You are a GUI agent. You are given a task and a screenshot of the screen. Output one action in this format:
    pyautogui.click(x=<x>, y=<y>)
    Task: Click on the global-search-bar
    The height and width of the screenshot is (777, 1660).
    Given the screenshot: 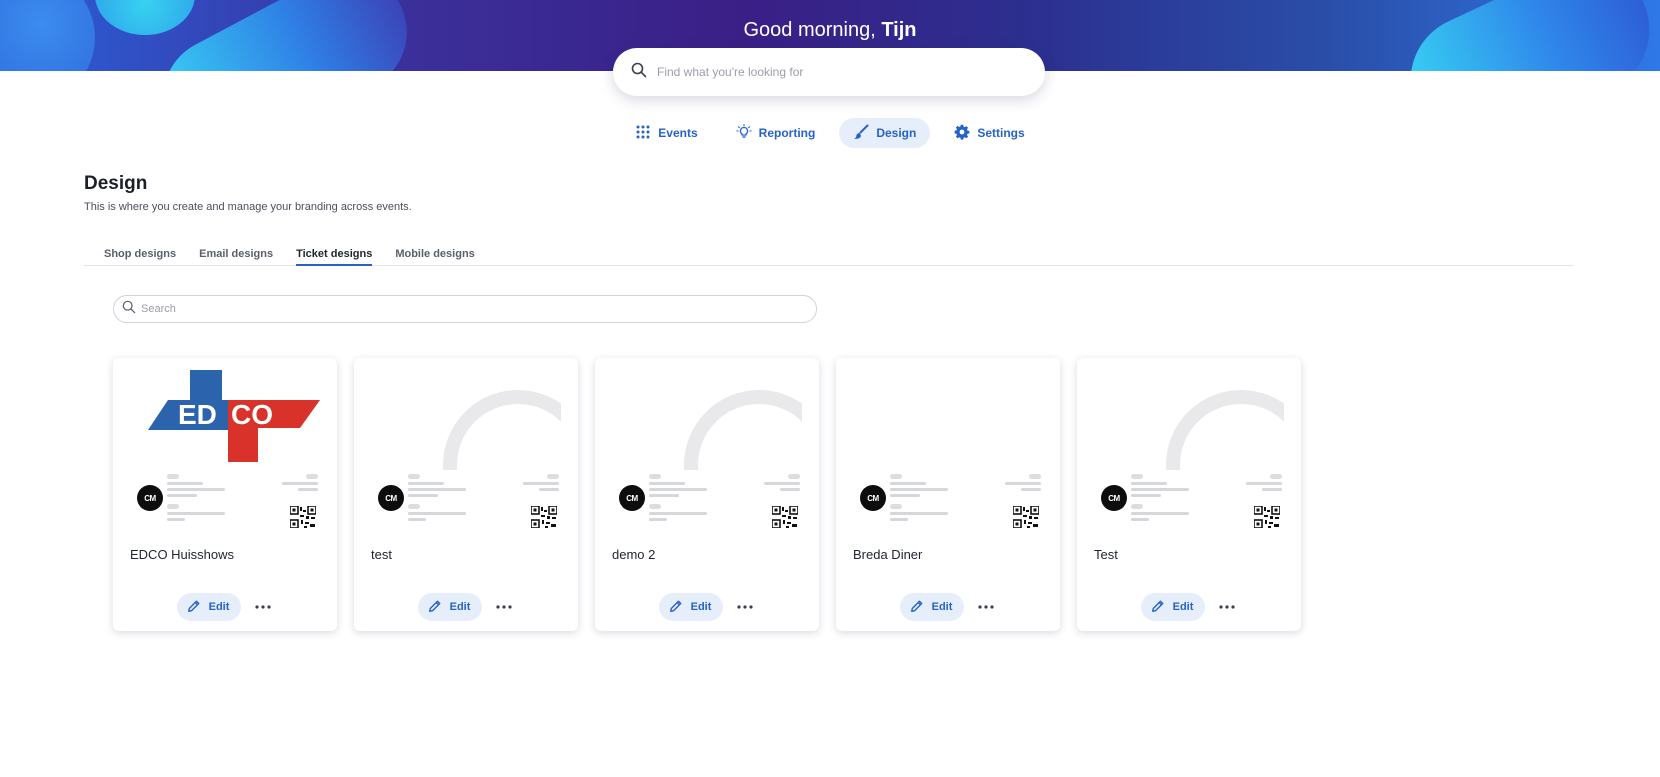 What is the action you would take?
    pyautogui.click(x=829, y=72)
    